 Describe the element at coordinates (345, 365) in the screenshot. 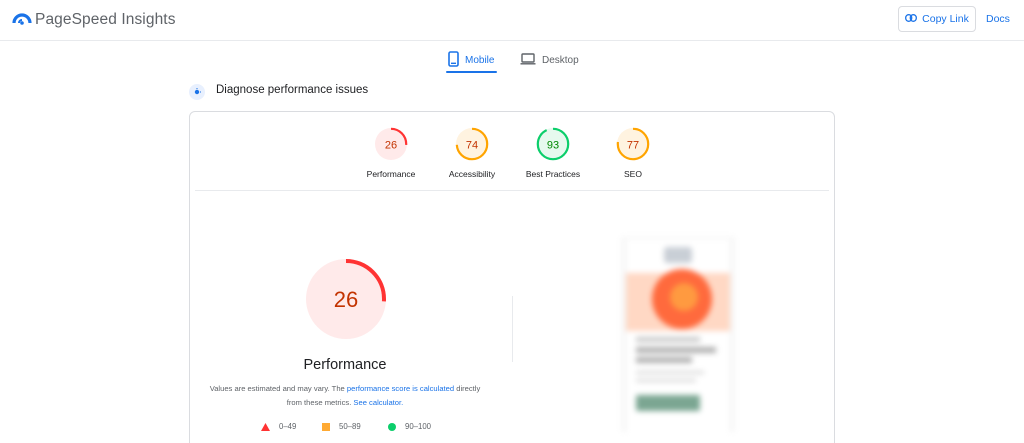

I see `performance-main-title: Performance` at that location.